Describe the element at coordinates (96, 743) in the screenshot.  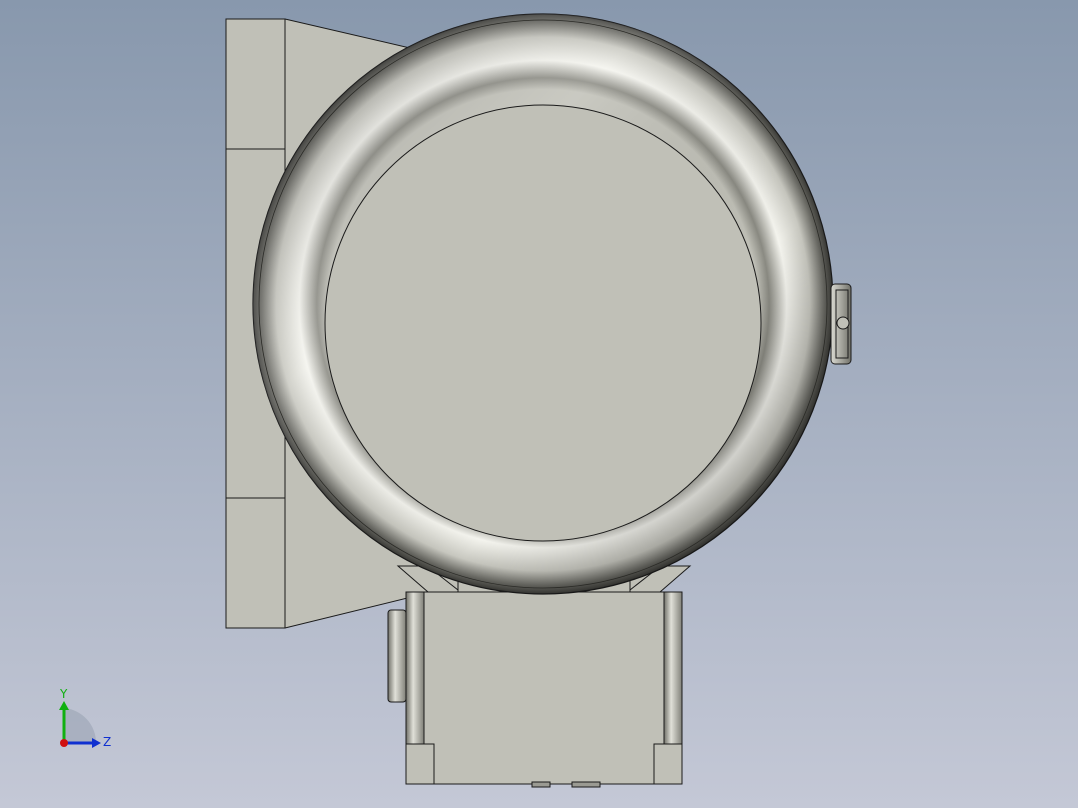
I see `z-axis-arrow` at that location.